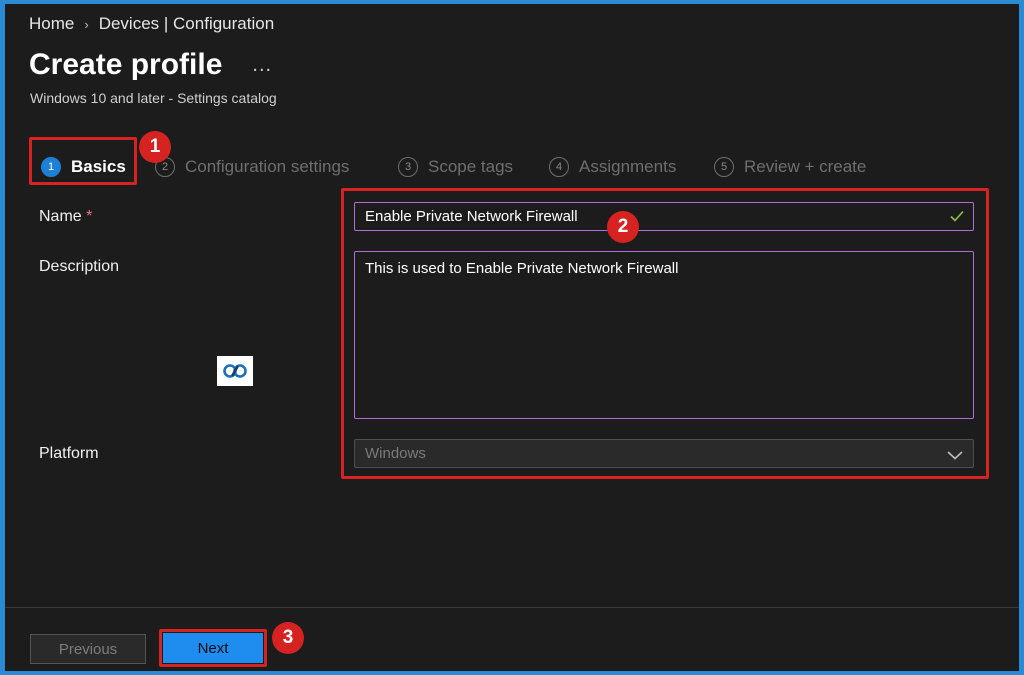  I want to click on step-configuration-settings: 2 Configuration settings, so click(252, 167).